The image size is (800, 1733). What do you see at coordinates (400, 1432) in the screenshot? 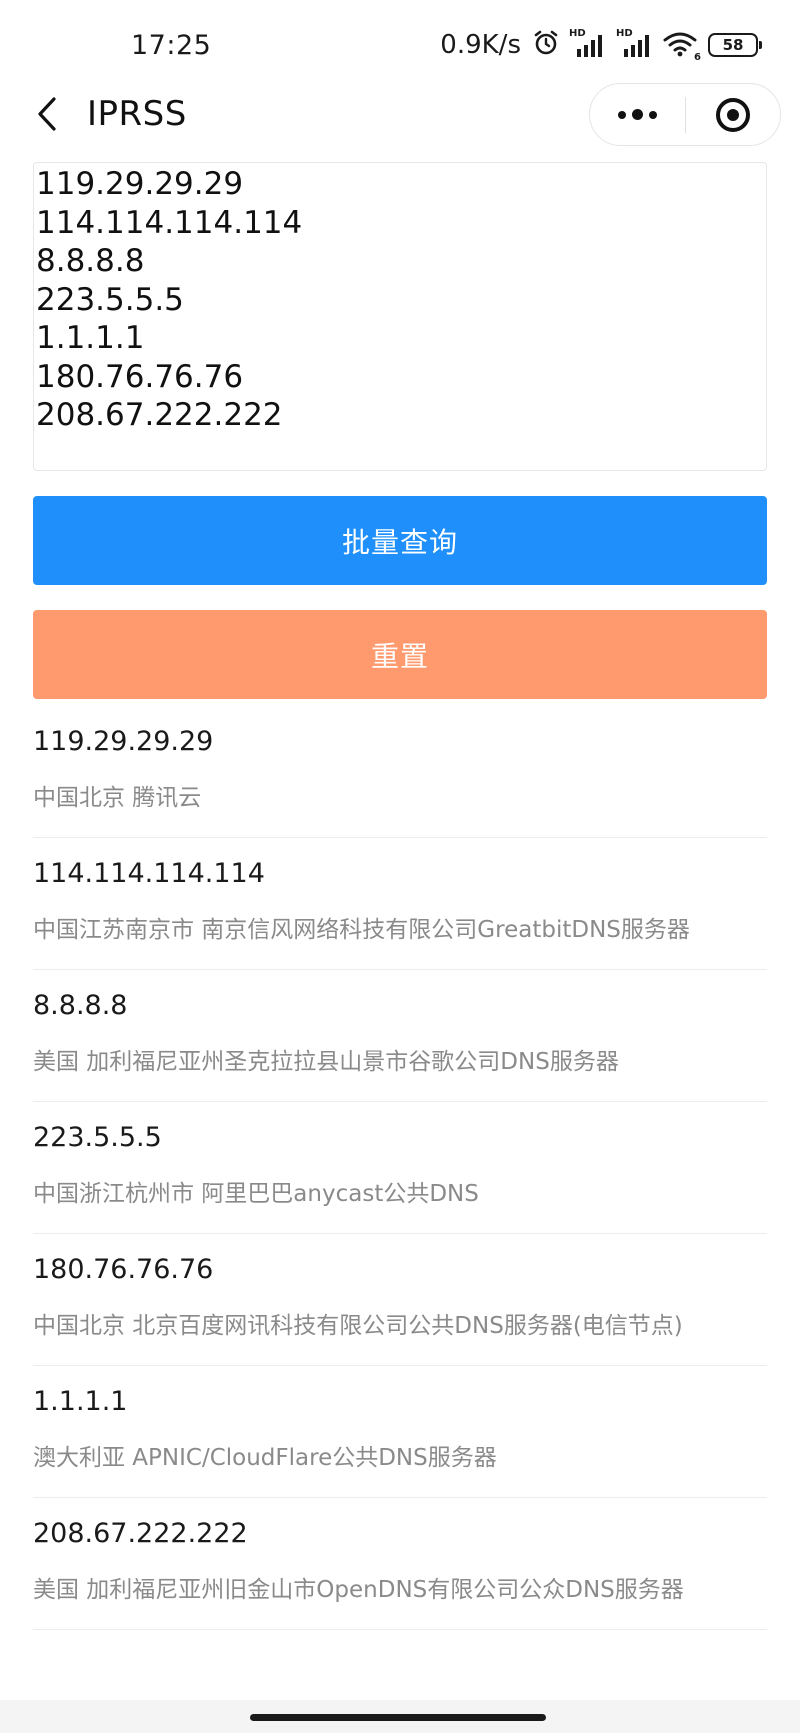
I see `list-item: 1.1.1.1 澳大利亚 APNIC/CloudFlare公共DNS服务器` at bounding box center [400, 1432].